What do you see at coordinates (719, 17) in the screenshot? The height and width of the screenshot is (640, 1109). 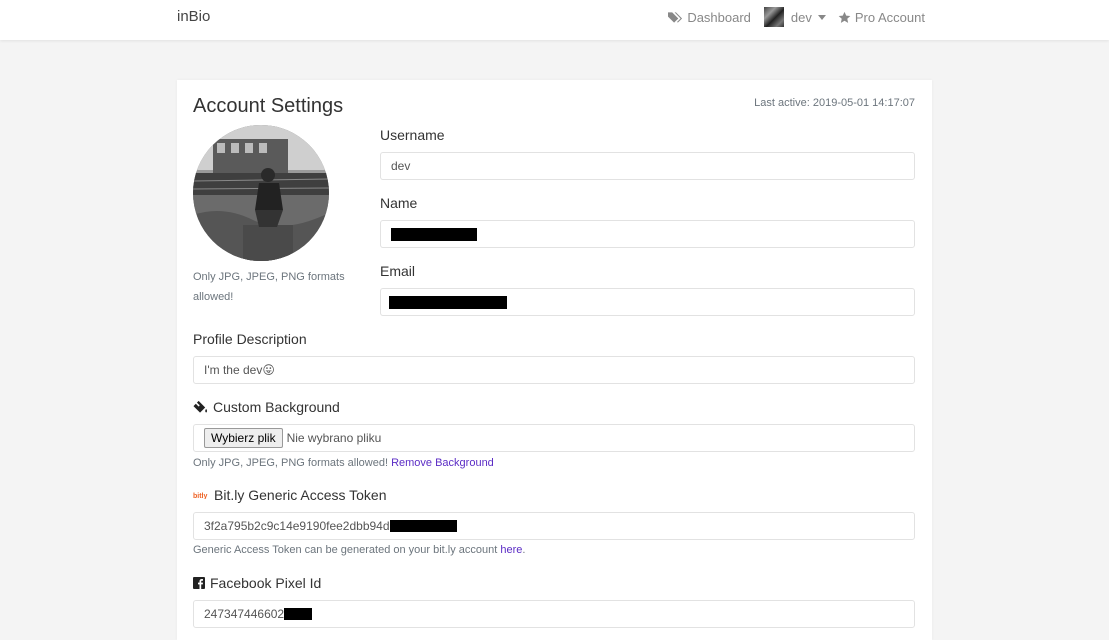 I see `nav-dashboard-label: Dashboard` at bounding box center [719, 17].